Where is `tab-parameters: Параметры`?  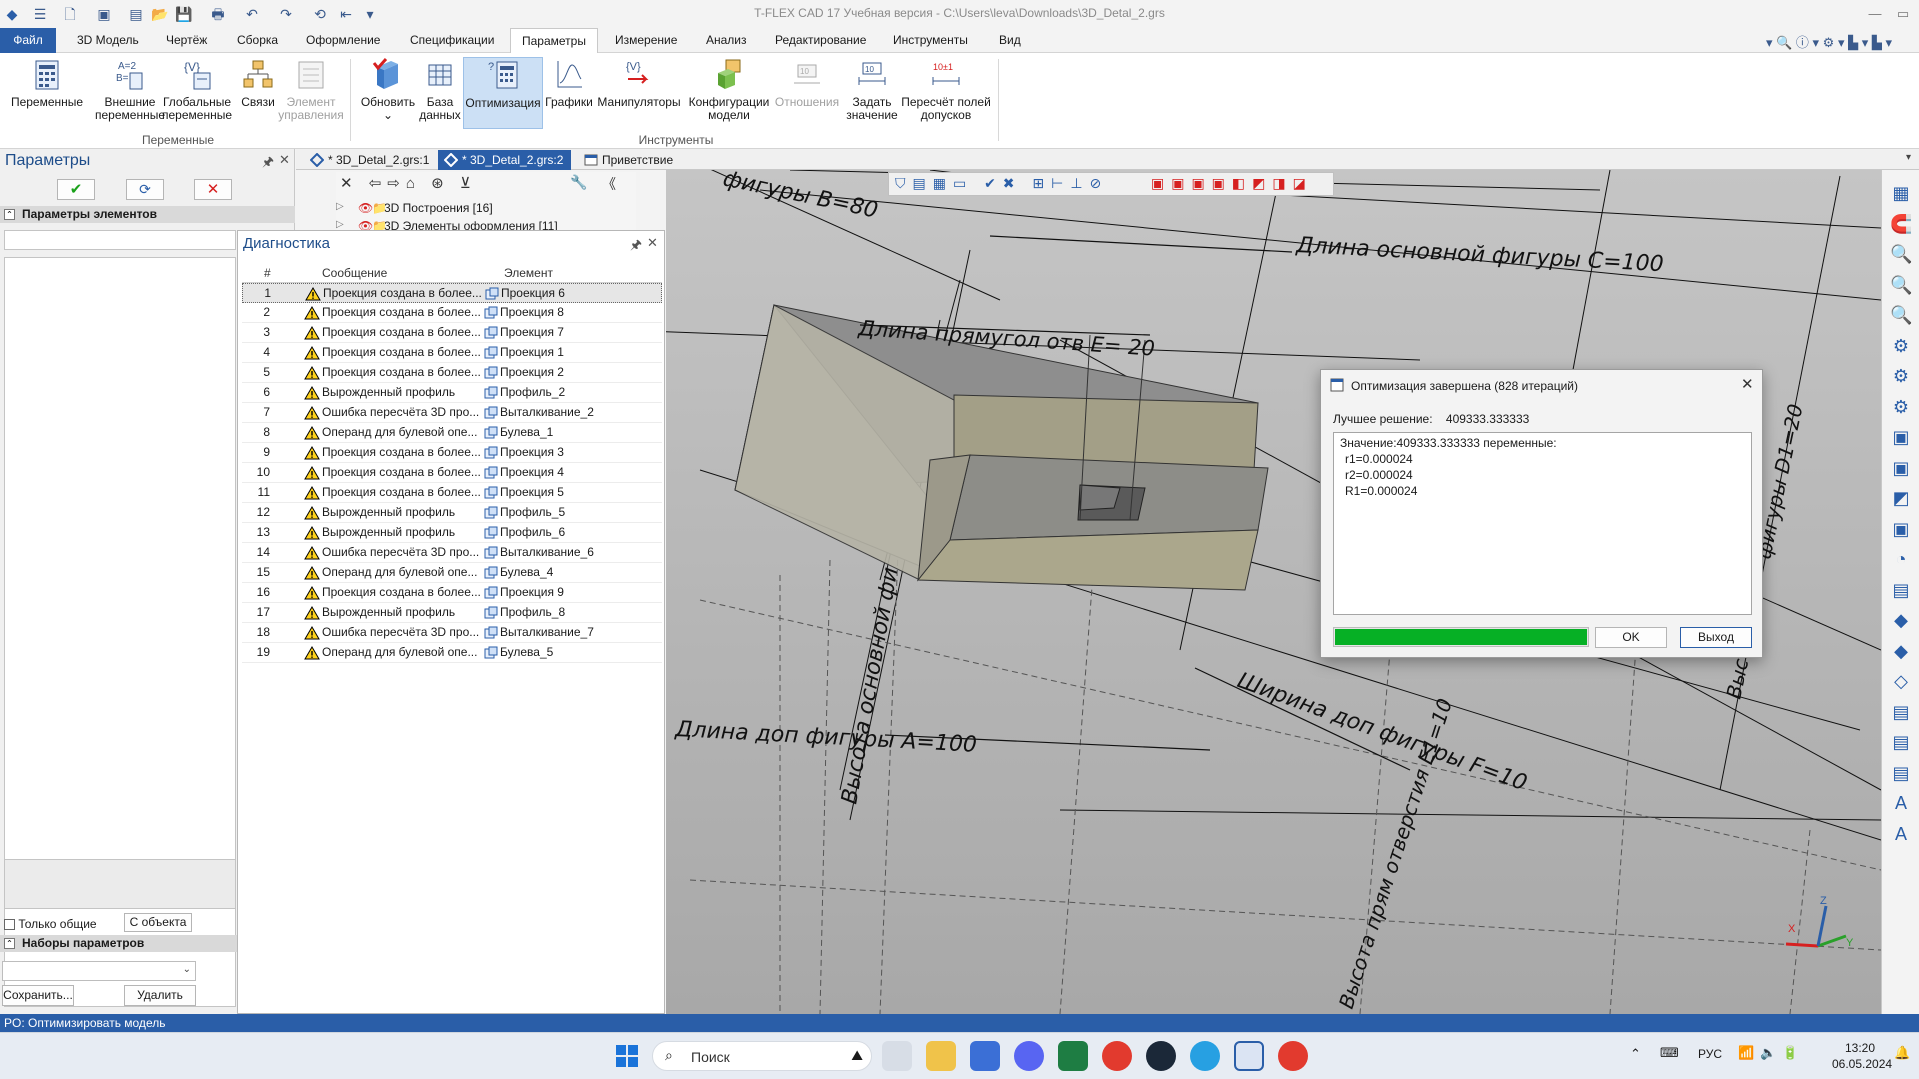 tab-parameters: Параметры is located at coordinates (554, 41).